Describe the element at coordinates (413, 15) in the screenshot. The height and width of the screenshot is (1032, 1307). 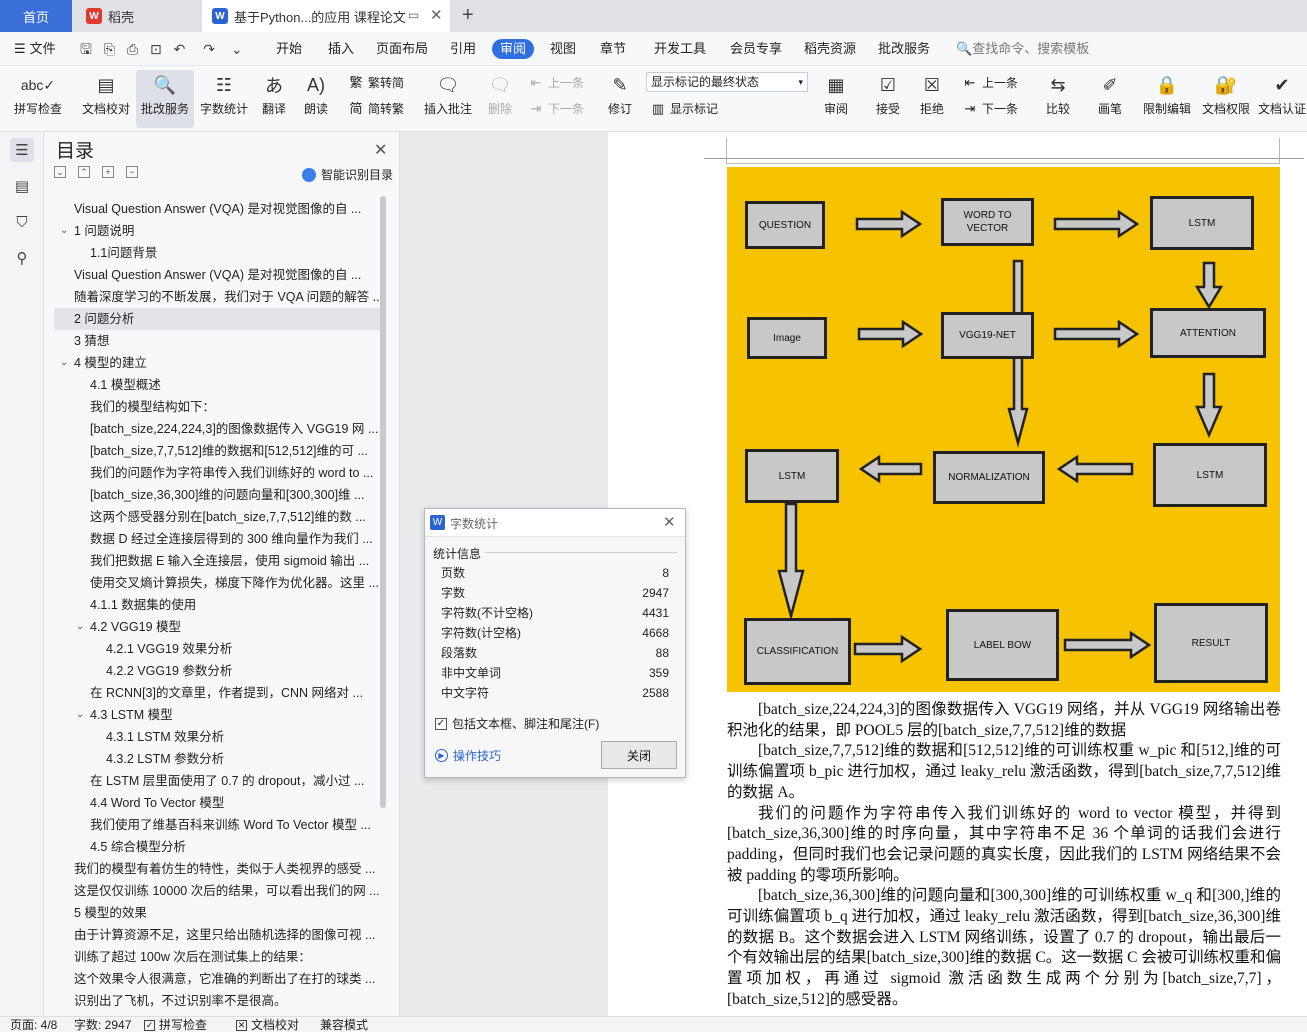
I see `tab-pin-icon: ▭` at that location.